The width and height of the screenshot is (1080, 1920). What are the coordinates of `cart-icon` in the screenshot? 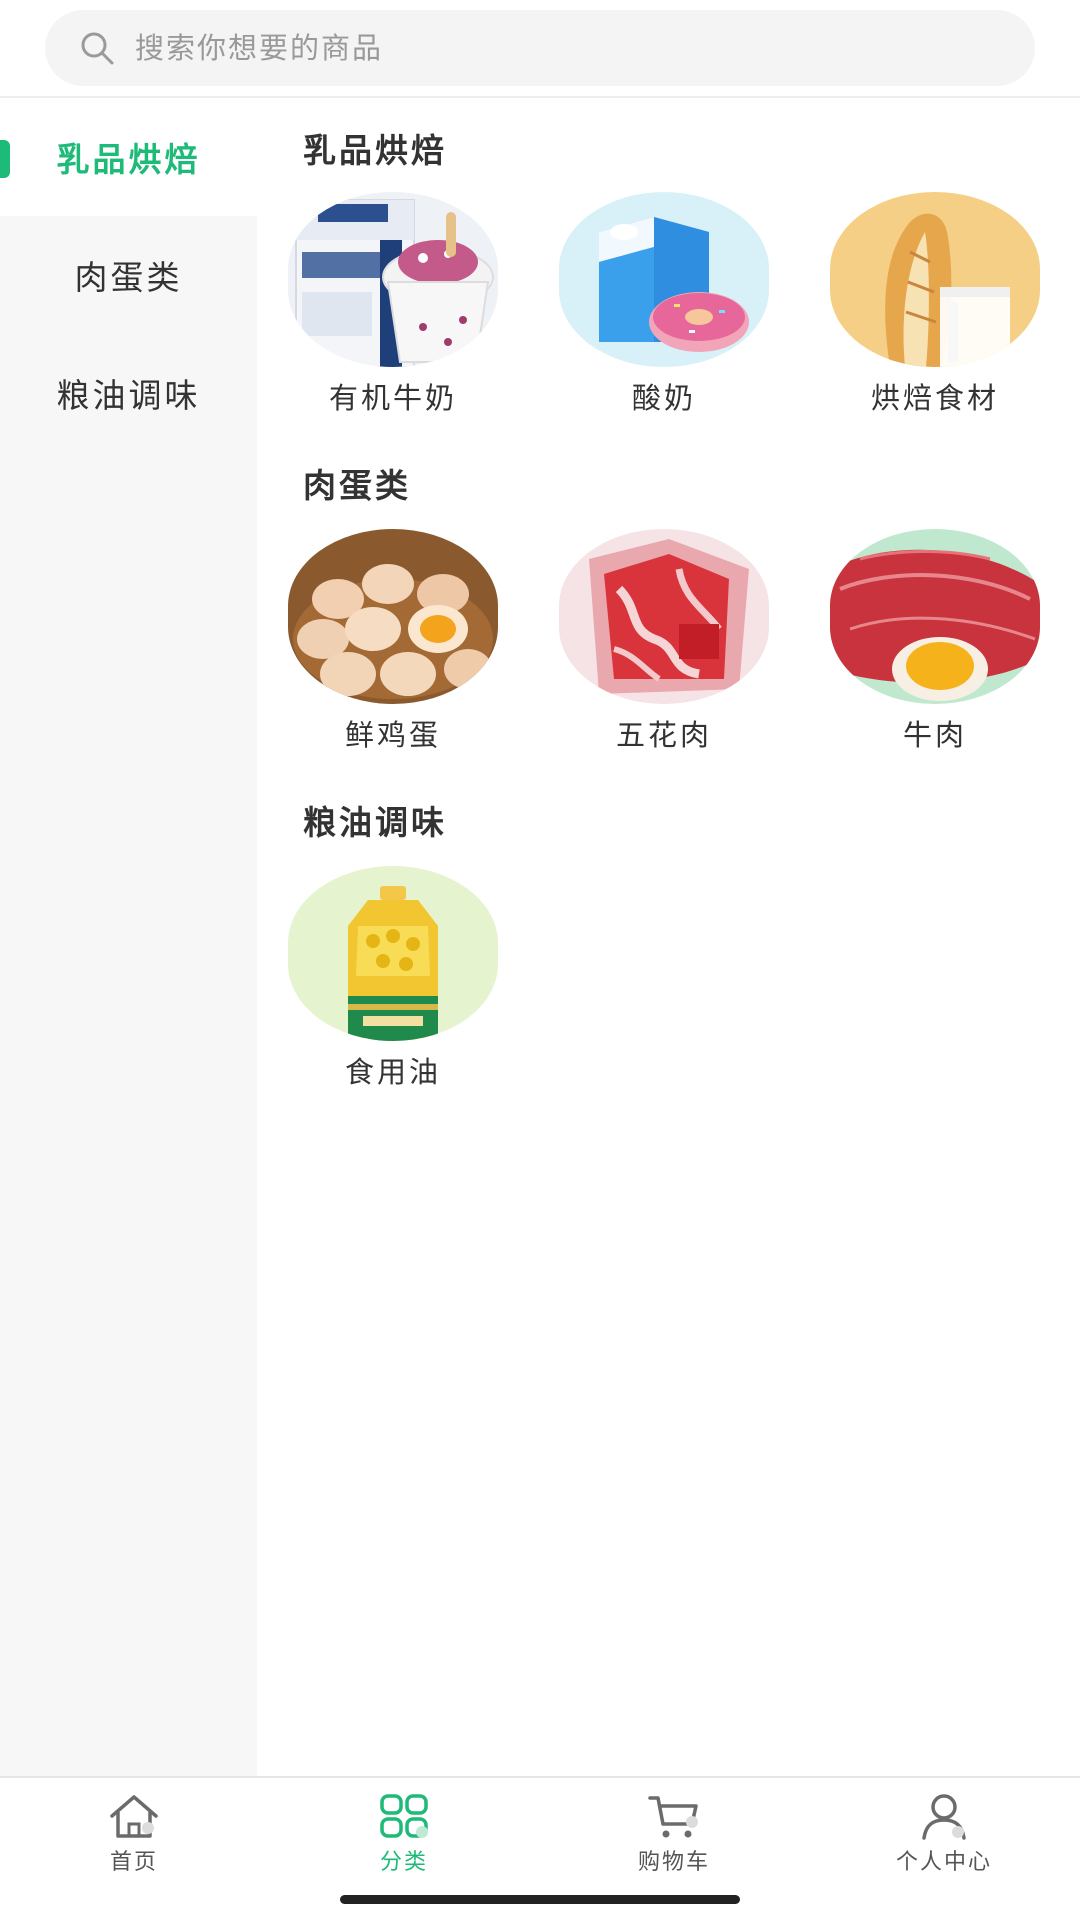 It's located at (674, 1817).